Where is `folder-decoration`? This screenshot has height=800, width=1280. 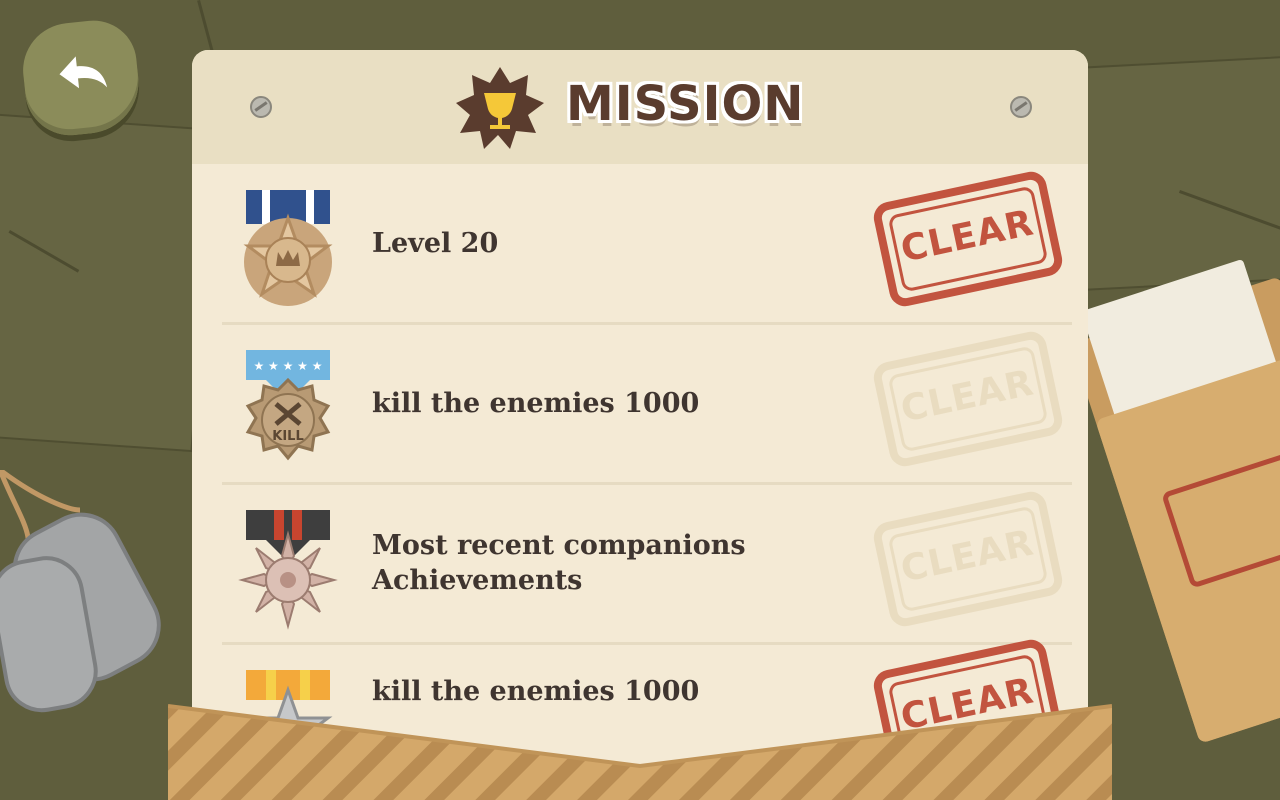
folder-decoration is located at coordinates (1175, 501).